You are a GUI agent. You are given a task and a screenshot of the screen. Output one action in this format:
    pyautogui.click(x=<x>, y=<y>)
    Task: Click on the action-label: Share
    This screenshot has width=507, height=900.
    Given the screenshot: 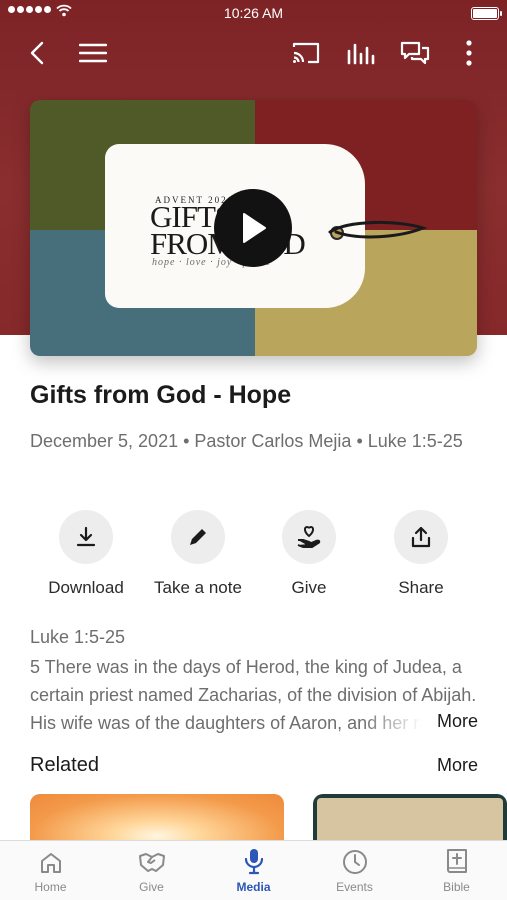 What is the action you would take?
    pyautogui.click(x=421, y=587)
    